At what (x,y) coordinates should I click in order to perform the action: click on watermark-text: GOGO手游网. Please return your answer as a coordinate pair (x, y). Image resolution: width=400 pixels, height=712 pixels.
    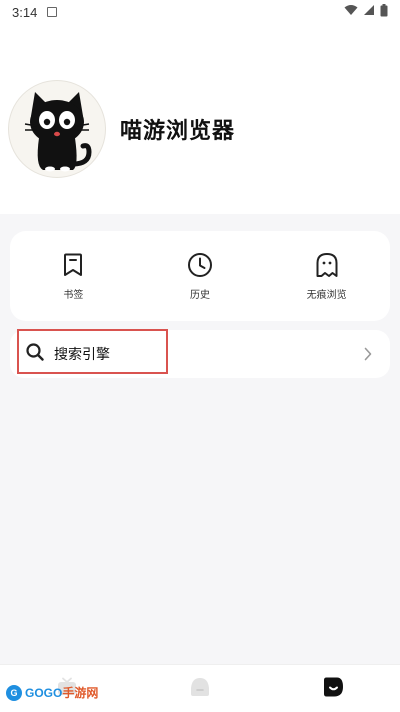
    Looking at the image, I should click on (61, 692).